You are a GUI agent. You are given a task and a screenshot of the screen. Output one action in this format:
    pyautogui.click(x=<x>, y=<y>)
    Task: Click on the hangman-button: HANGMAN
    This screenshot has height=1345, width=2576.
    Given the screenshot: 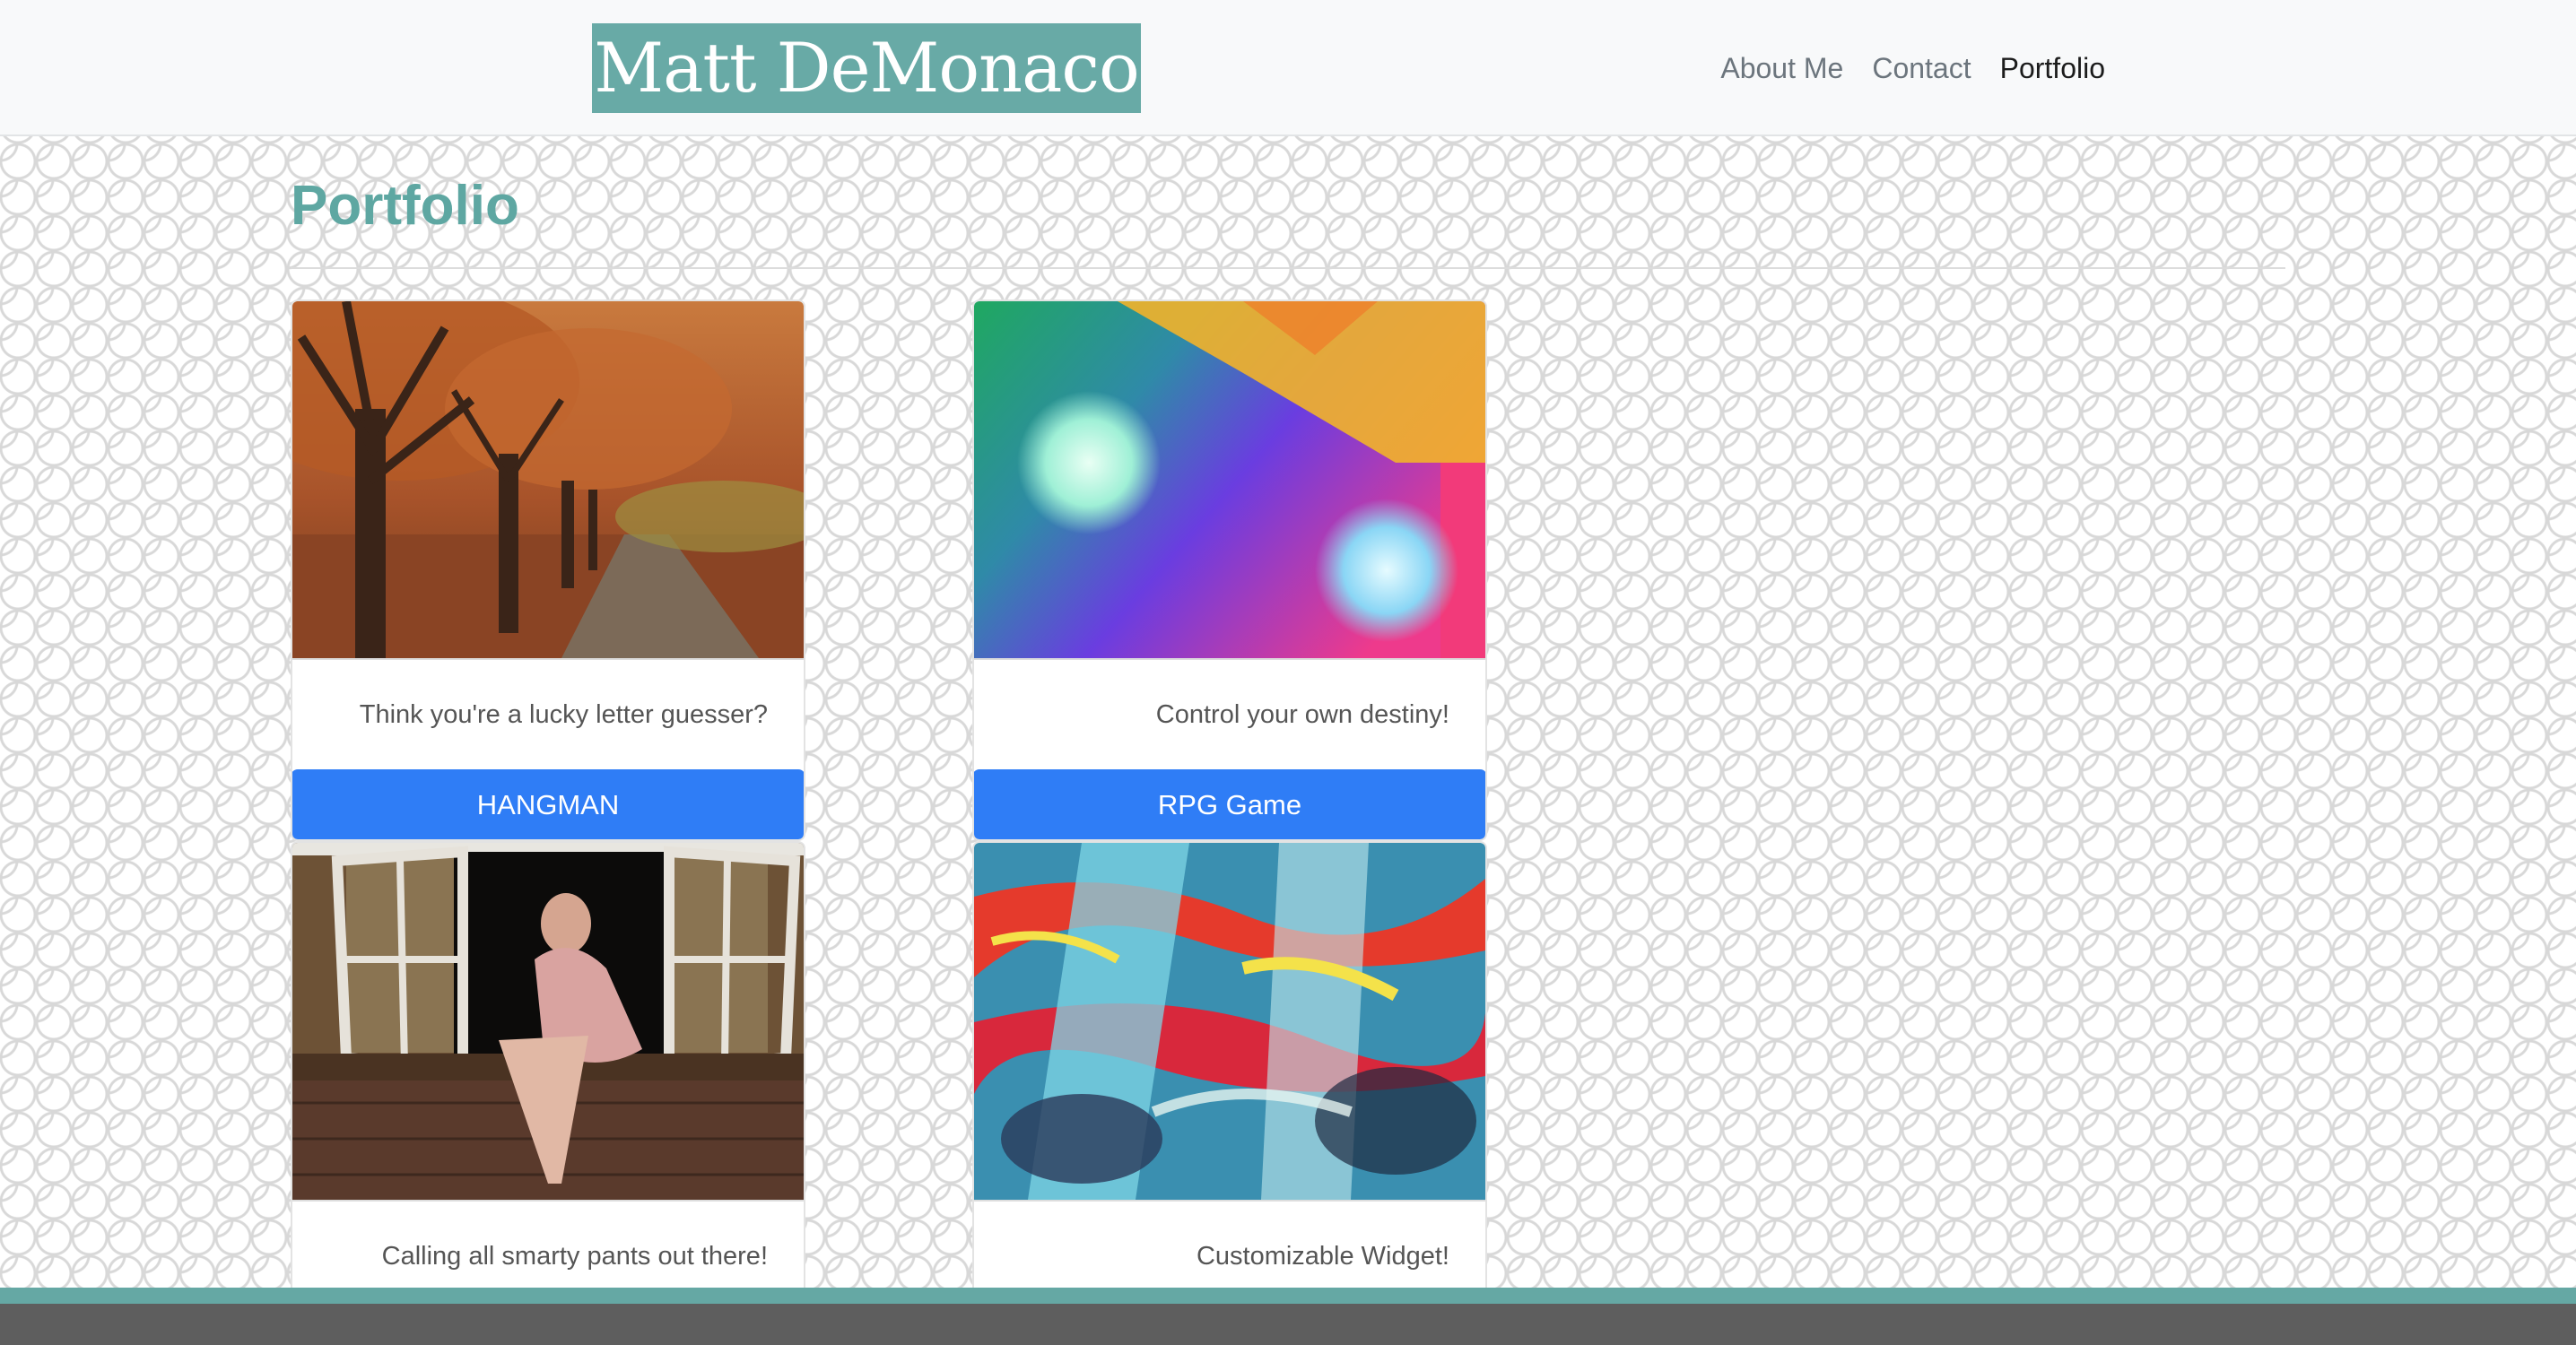 What is the action you would take?
    pyautogui.click(x=548, y=804)
    